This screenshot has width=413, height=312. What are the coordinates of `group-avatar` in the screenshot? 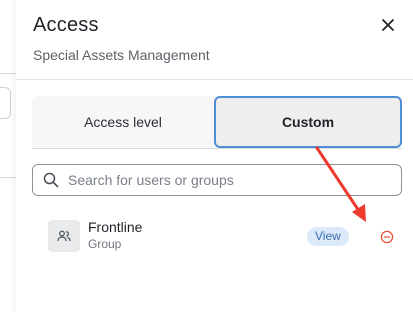 It's located at (64, 236).